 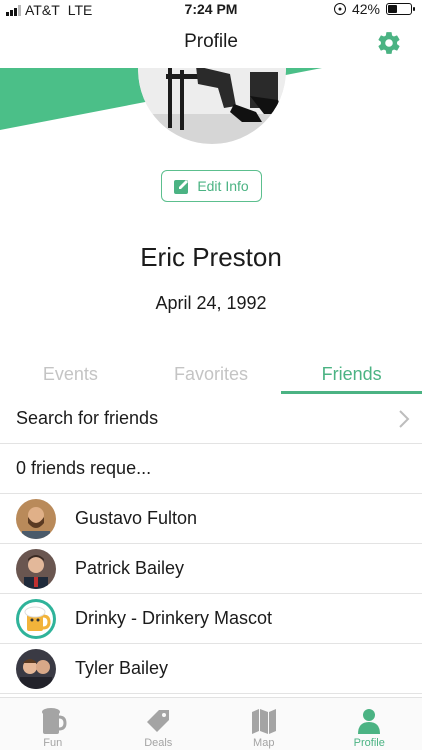 I want to click on search-friends-row: Search for friends, so click(x=211, y=419).